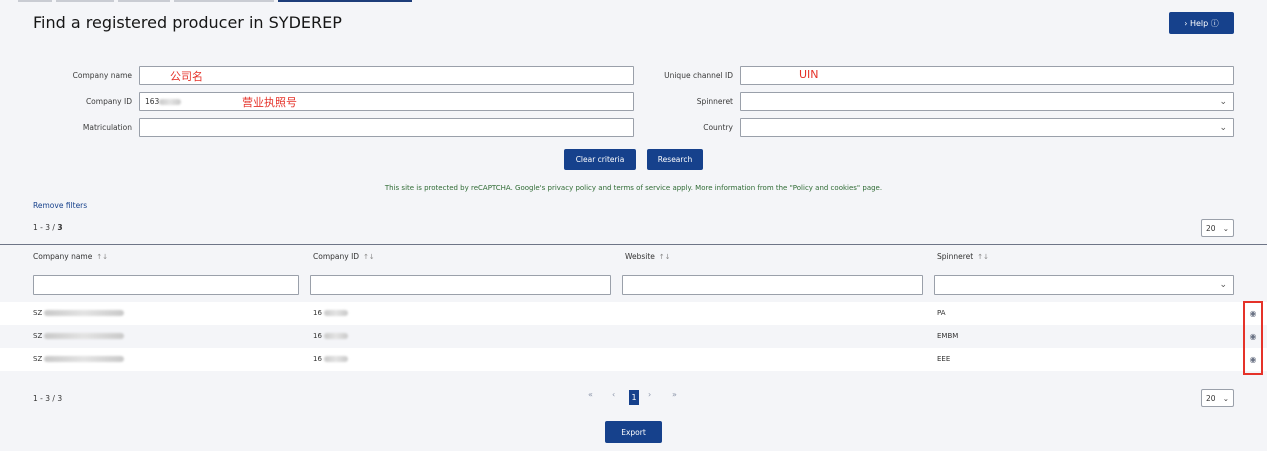 The width and height of the screenshot is (1267, 451). Describe the element at coordinates (590, 394) in the screenshot. I see `first-page-icon: «` at that location.